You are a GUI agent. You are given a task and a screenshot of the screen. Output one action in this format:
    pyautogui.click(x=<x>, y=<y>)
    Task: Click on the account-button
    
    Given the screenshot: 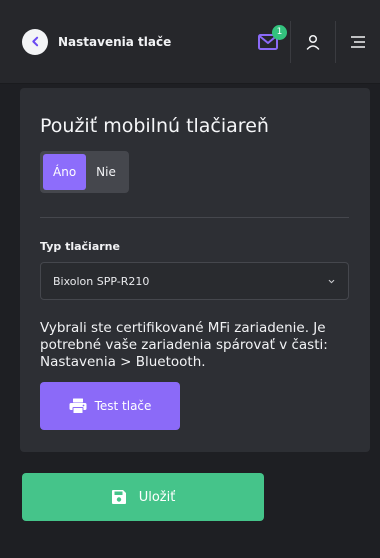 What is the action you would take?
    pyautogui.click(x=313, y=42)
    